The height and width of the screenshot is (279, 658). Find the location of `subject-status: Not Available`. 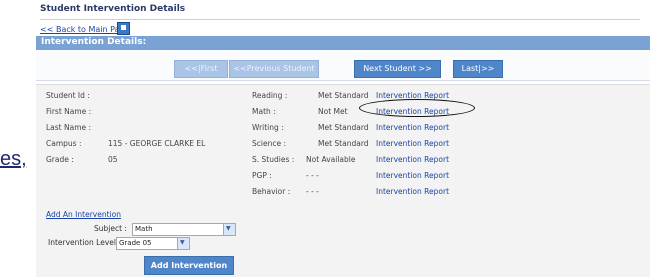

subject-status: Not Available is located at coordinates (331, 159).